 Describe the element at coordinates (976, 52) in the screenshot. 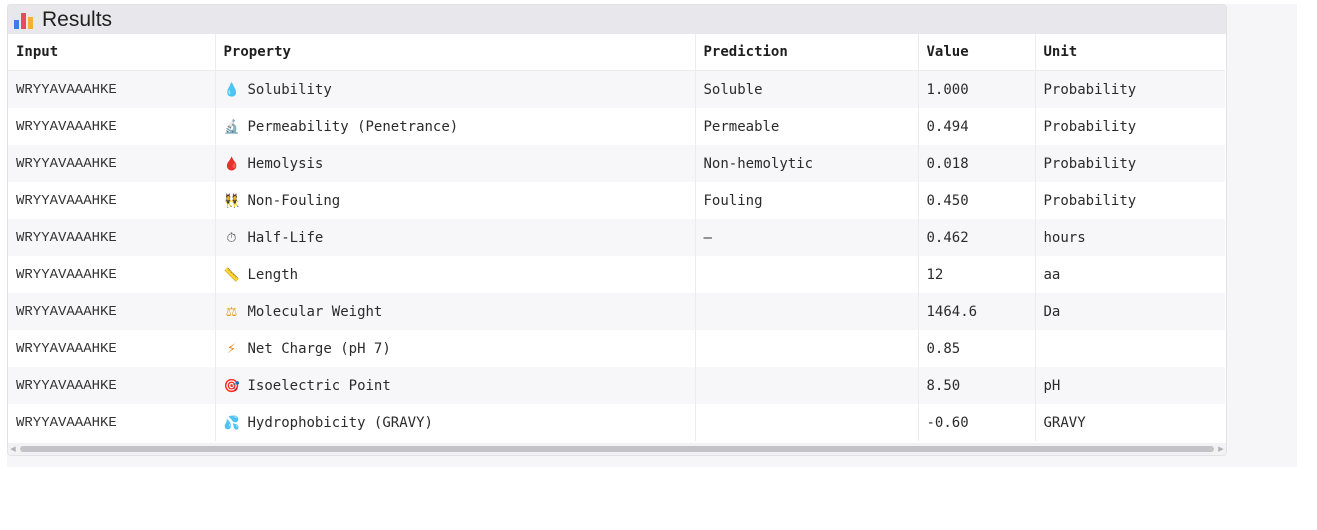

I see `column-header-value: Value` at that location.